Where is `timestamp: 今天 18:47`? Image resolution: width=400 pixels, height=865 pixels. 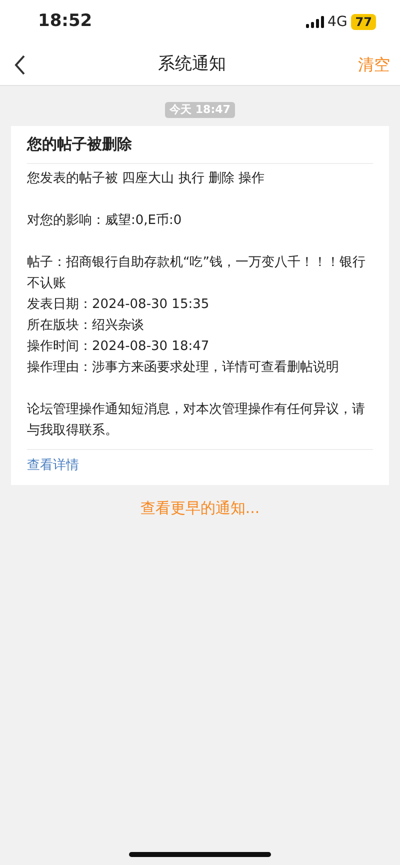 timestamp: 今天 18:47 is located at coordinates (200, 110).